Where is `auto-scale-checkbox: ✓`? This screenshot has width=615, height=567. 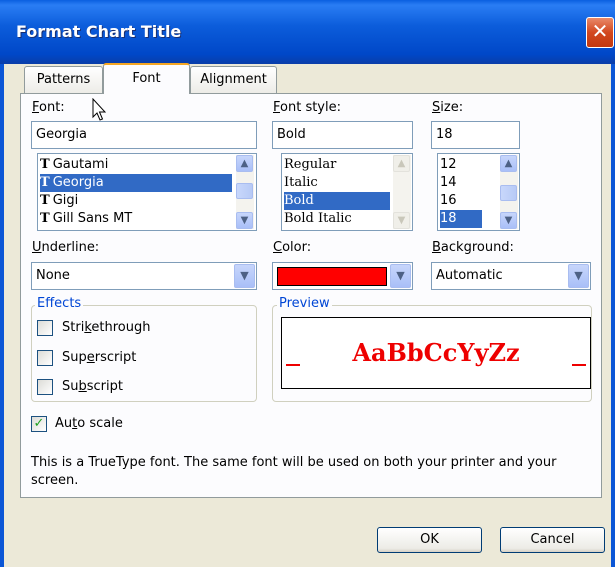 auto-scale-checkbox: ✓ is located at coordinates (39, 424).